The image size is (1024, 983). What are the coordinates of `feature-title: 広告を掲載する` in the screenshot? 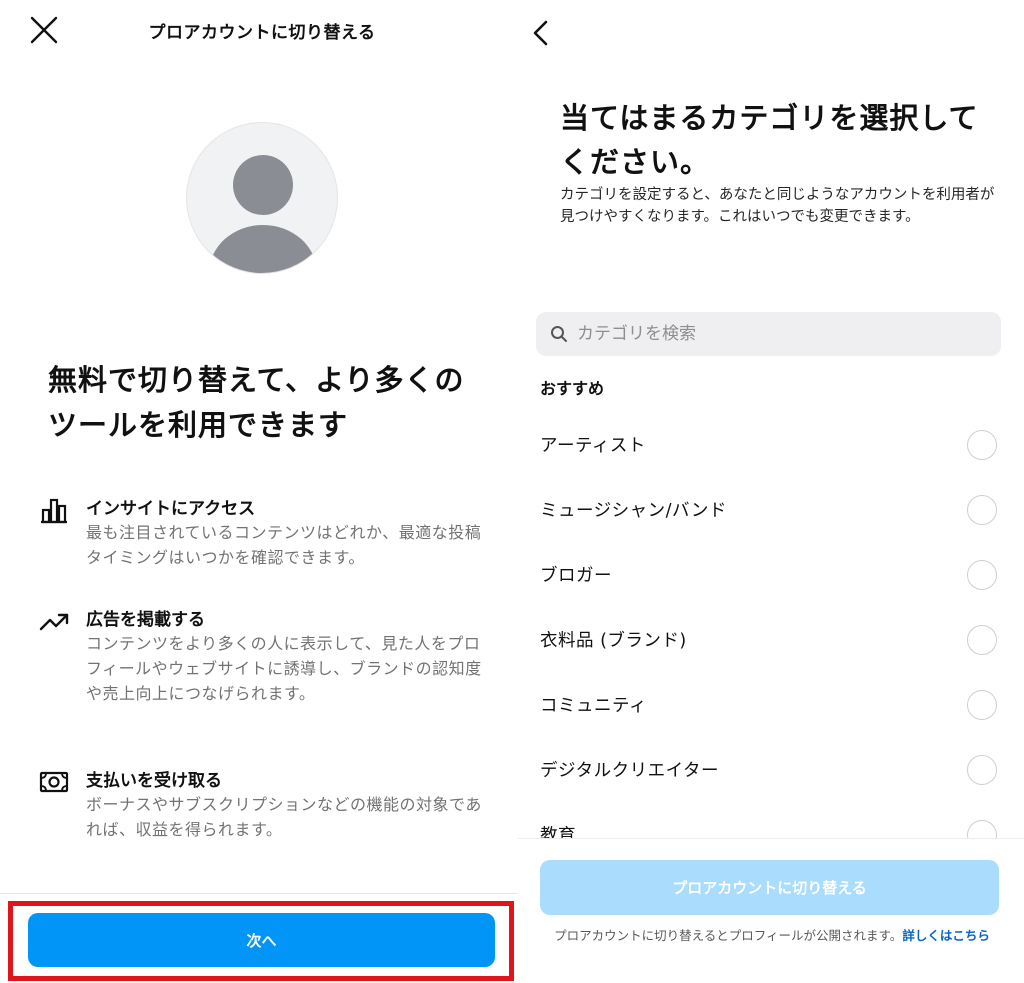 It's located at (145, 620).